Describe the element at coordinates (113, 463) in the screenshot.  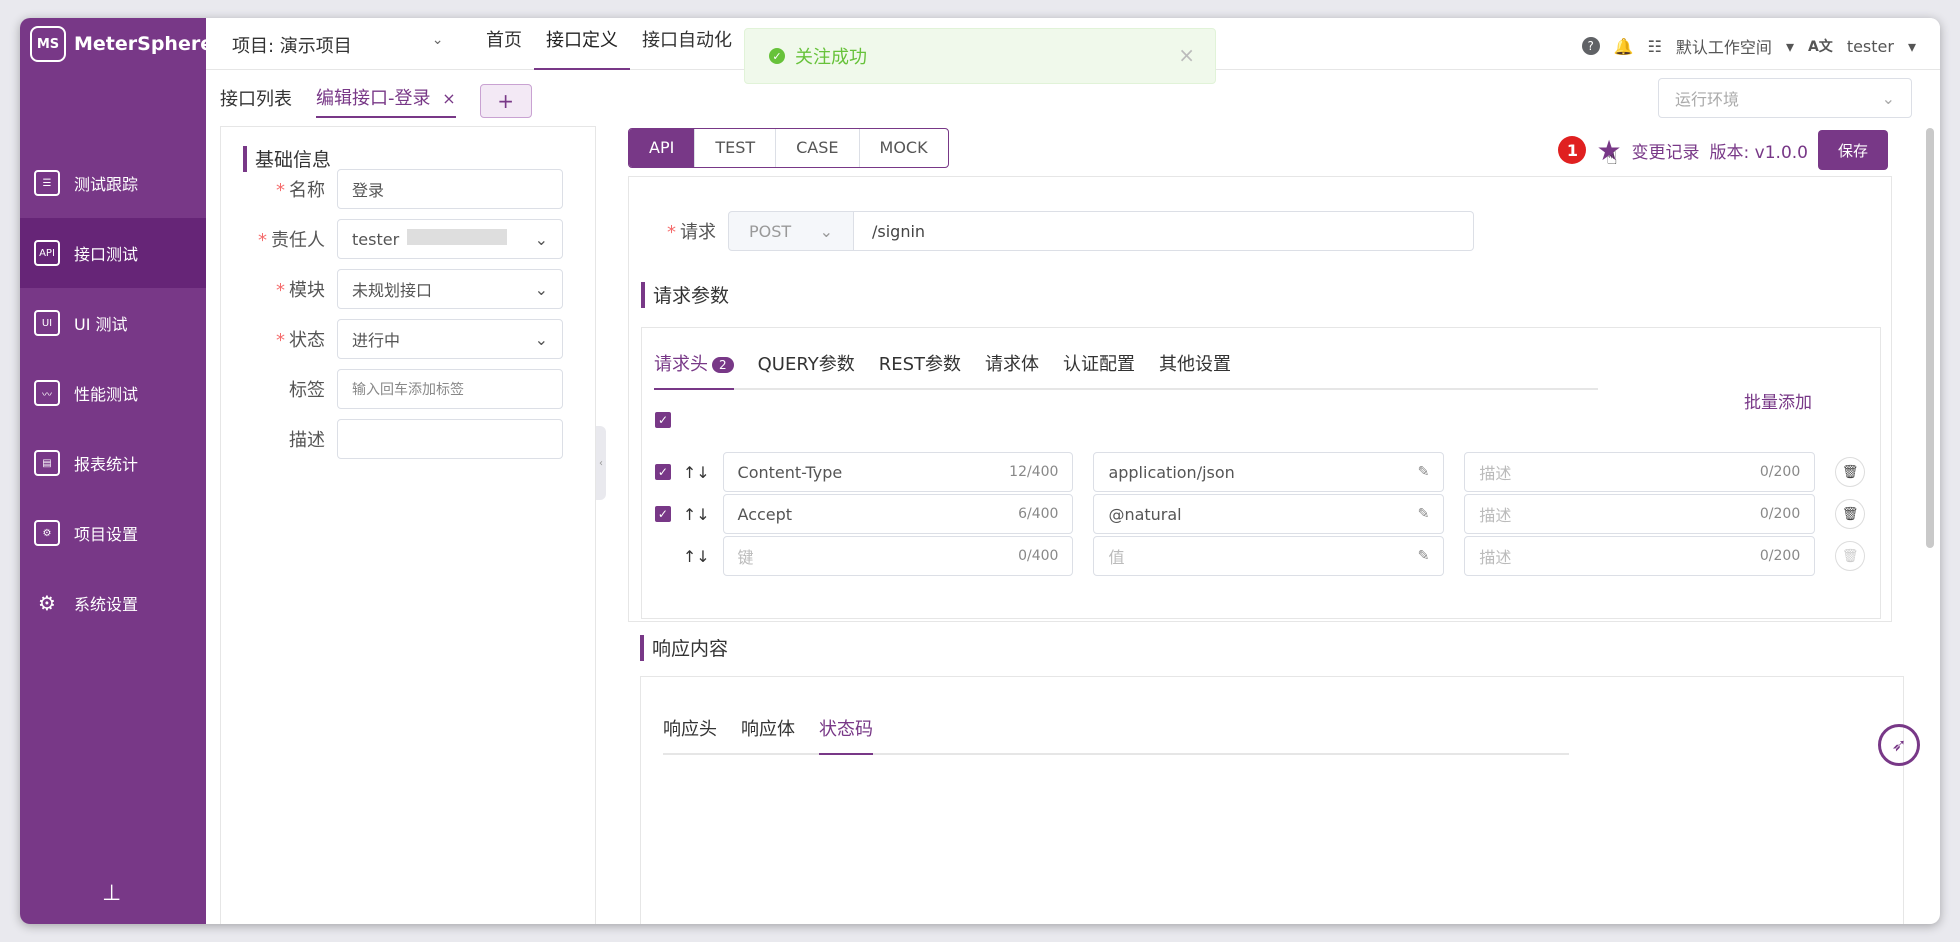
I see `sidebar-item-report: ▤ 报表统计` at that location.